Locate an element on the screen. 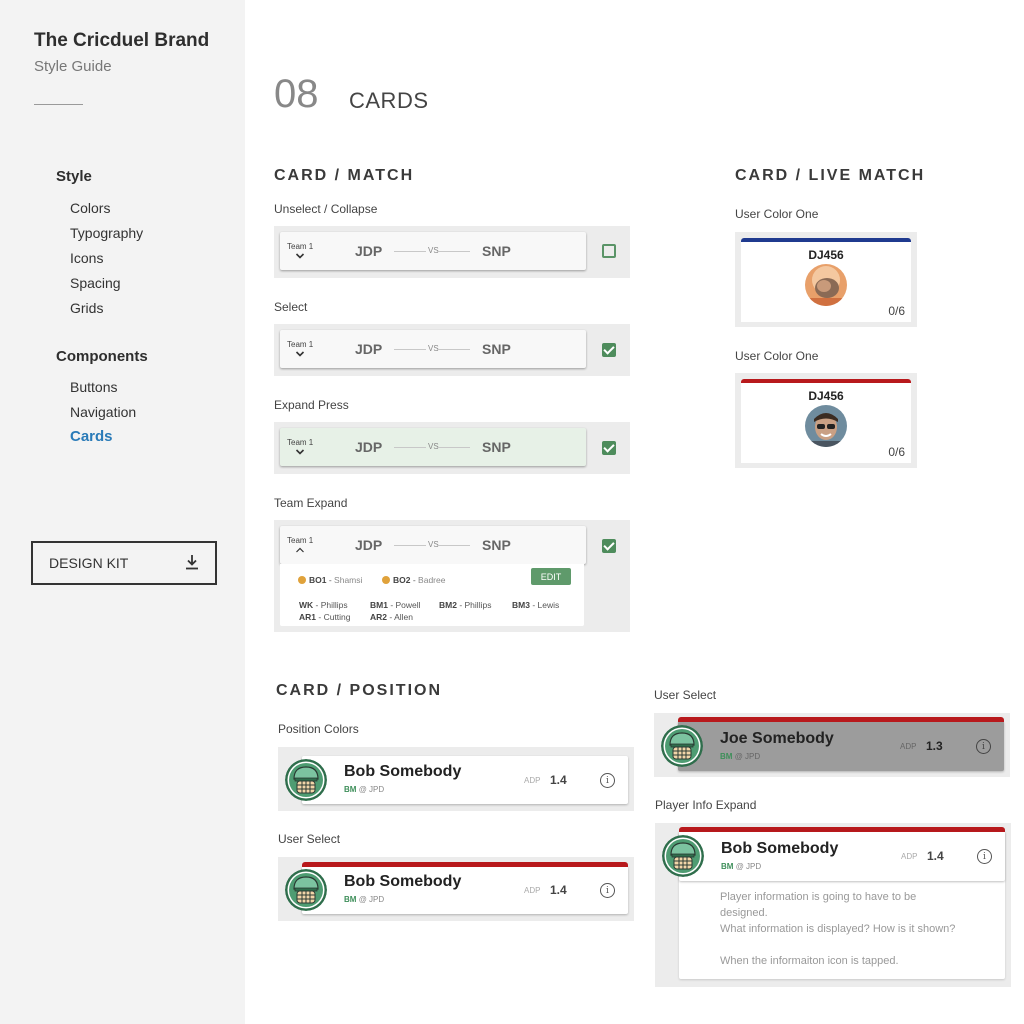  team-a: JDP is located at coordinates (369, 545).